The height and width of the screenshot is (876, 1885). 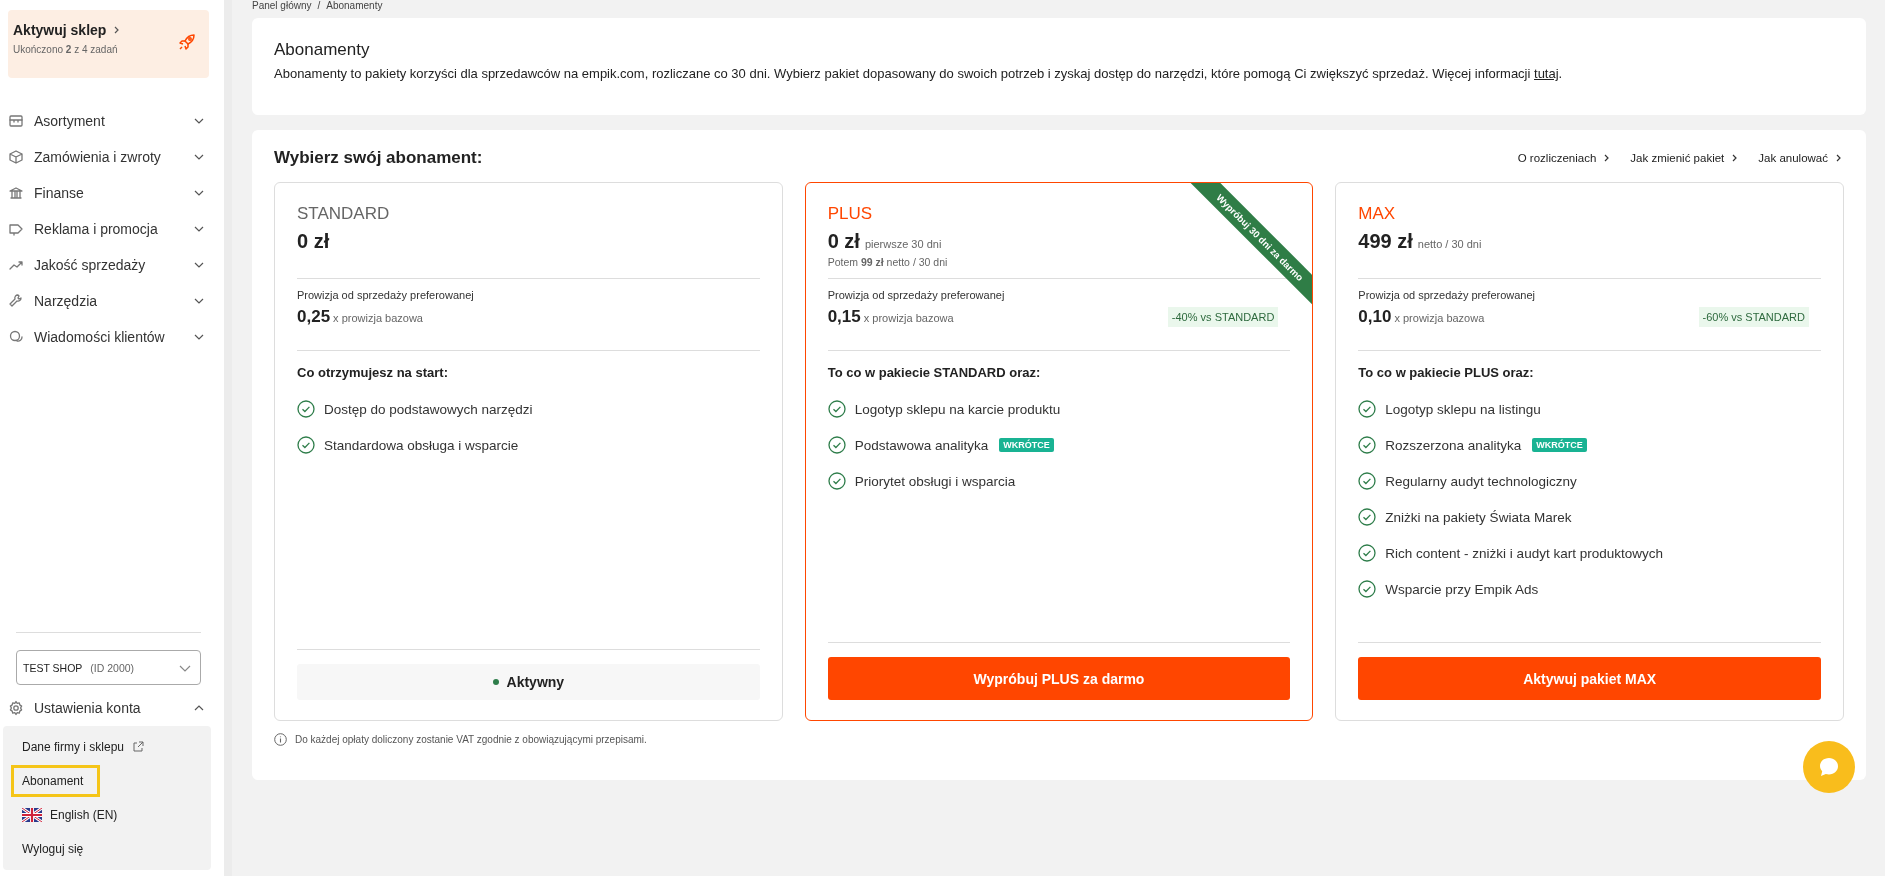 What do you see at coordinates (86, 747) in the screenshot?
I see `submenu-item: Dane firmy i sklepu` at bounding box center [86, 747].